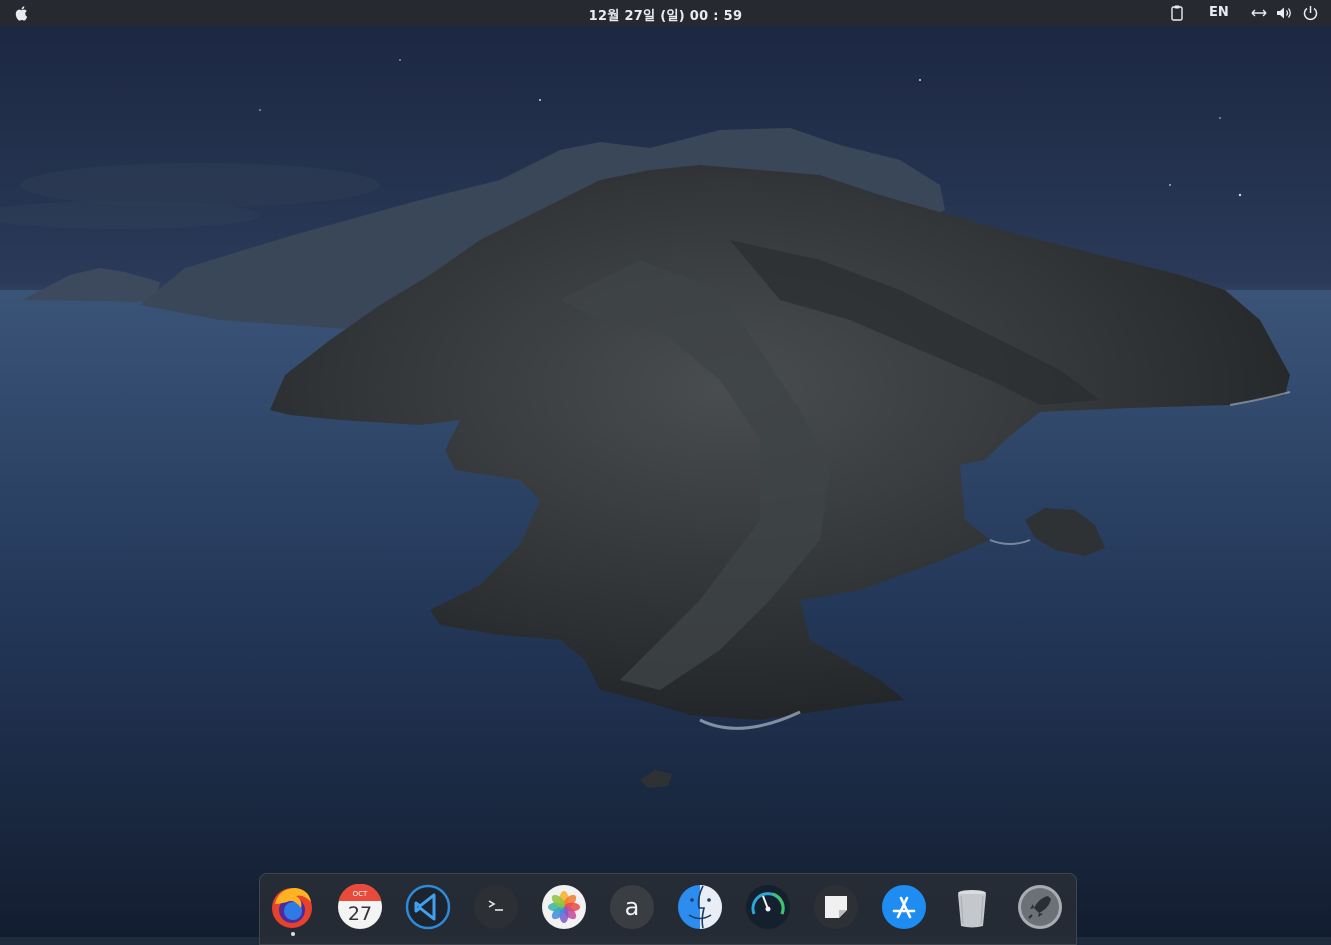  Describe the element at coordinates (1219, 12) in the screenshot. I see `language-indicator: EN` at that location.